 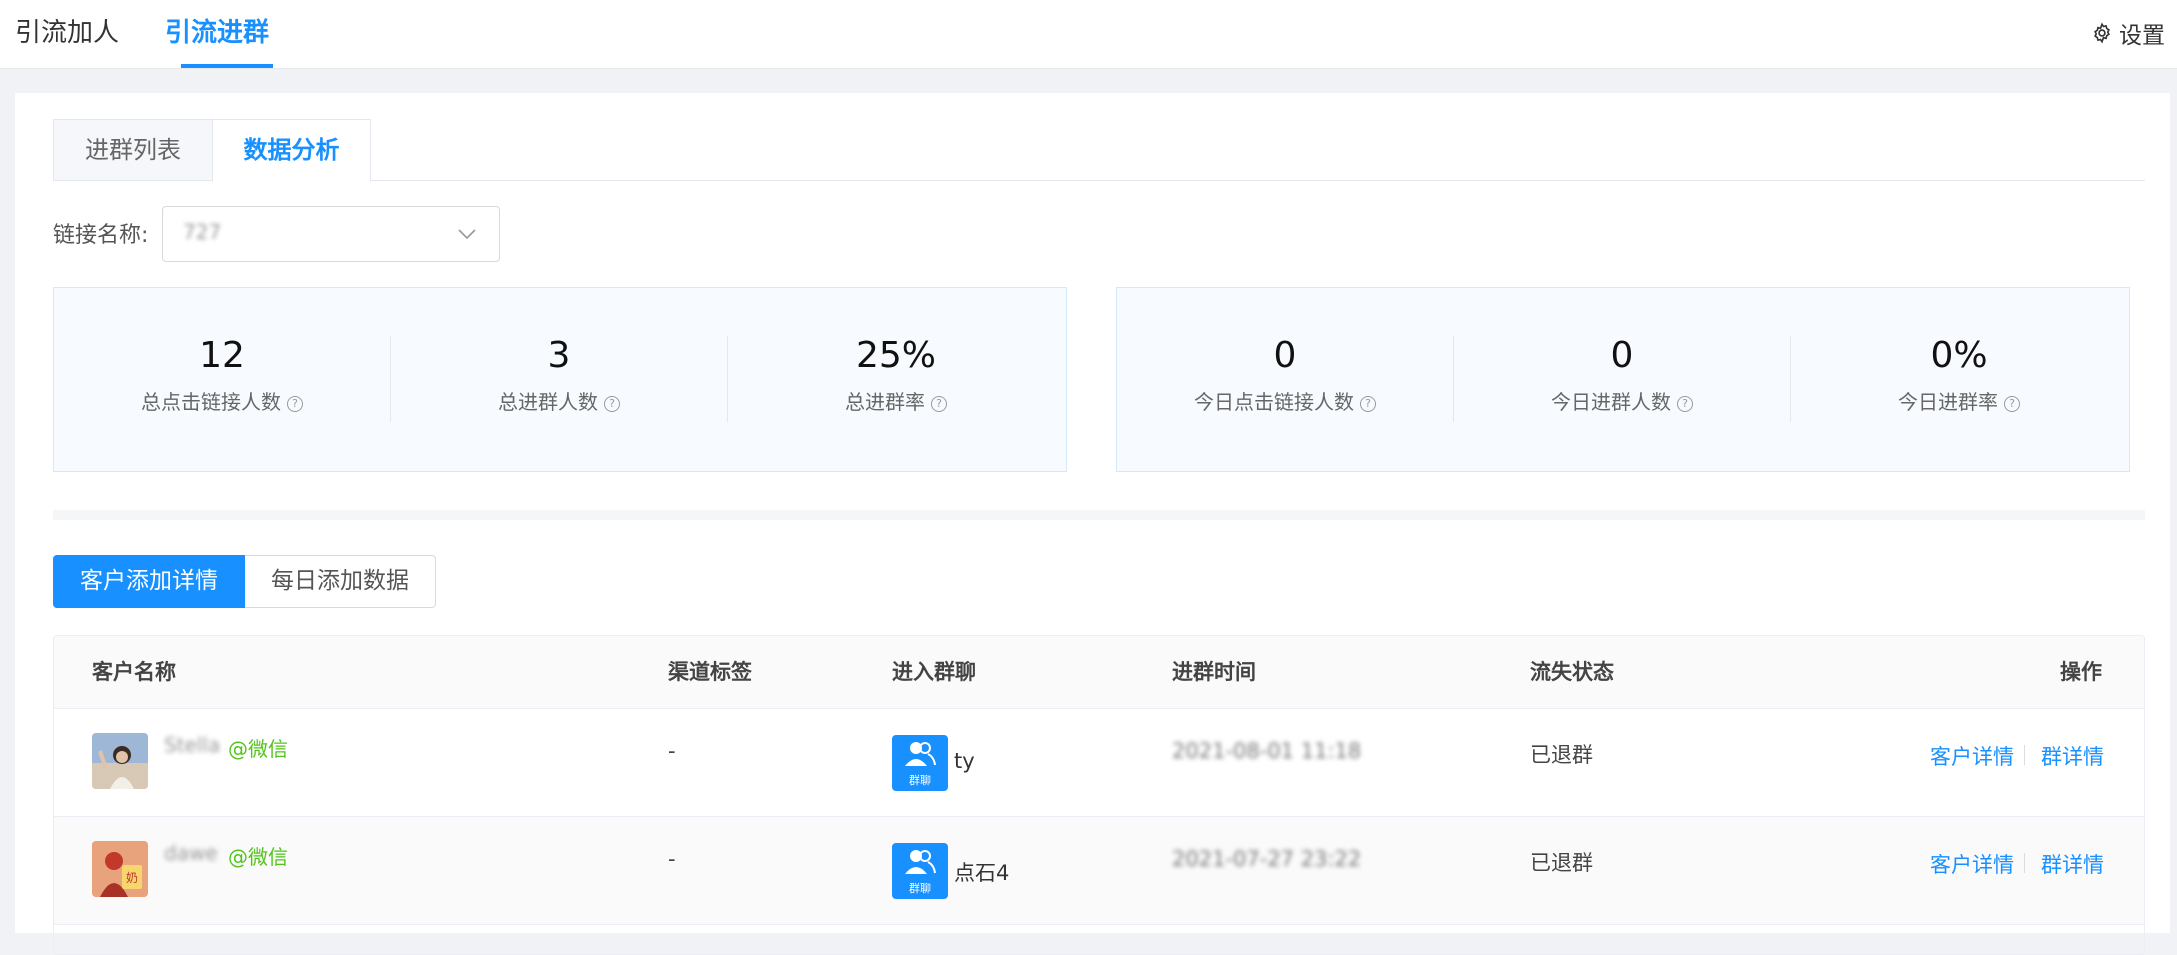 I want to click on top-nav-item-add-people: 引流加人, so click(x=75, y=33).